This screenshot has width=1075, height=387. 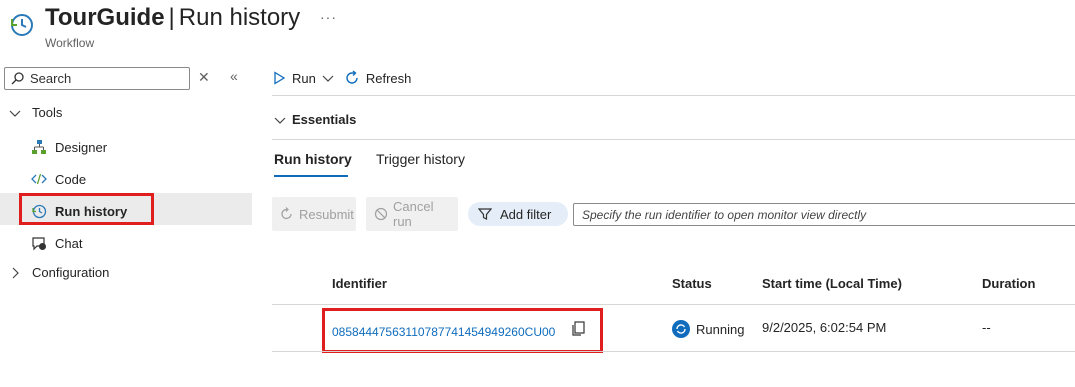 What do you see at coordinates (324, 119) in the screenshot?
I see `essentials-label: Essentials` at bounding box center [324, 119].